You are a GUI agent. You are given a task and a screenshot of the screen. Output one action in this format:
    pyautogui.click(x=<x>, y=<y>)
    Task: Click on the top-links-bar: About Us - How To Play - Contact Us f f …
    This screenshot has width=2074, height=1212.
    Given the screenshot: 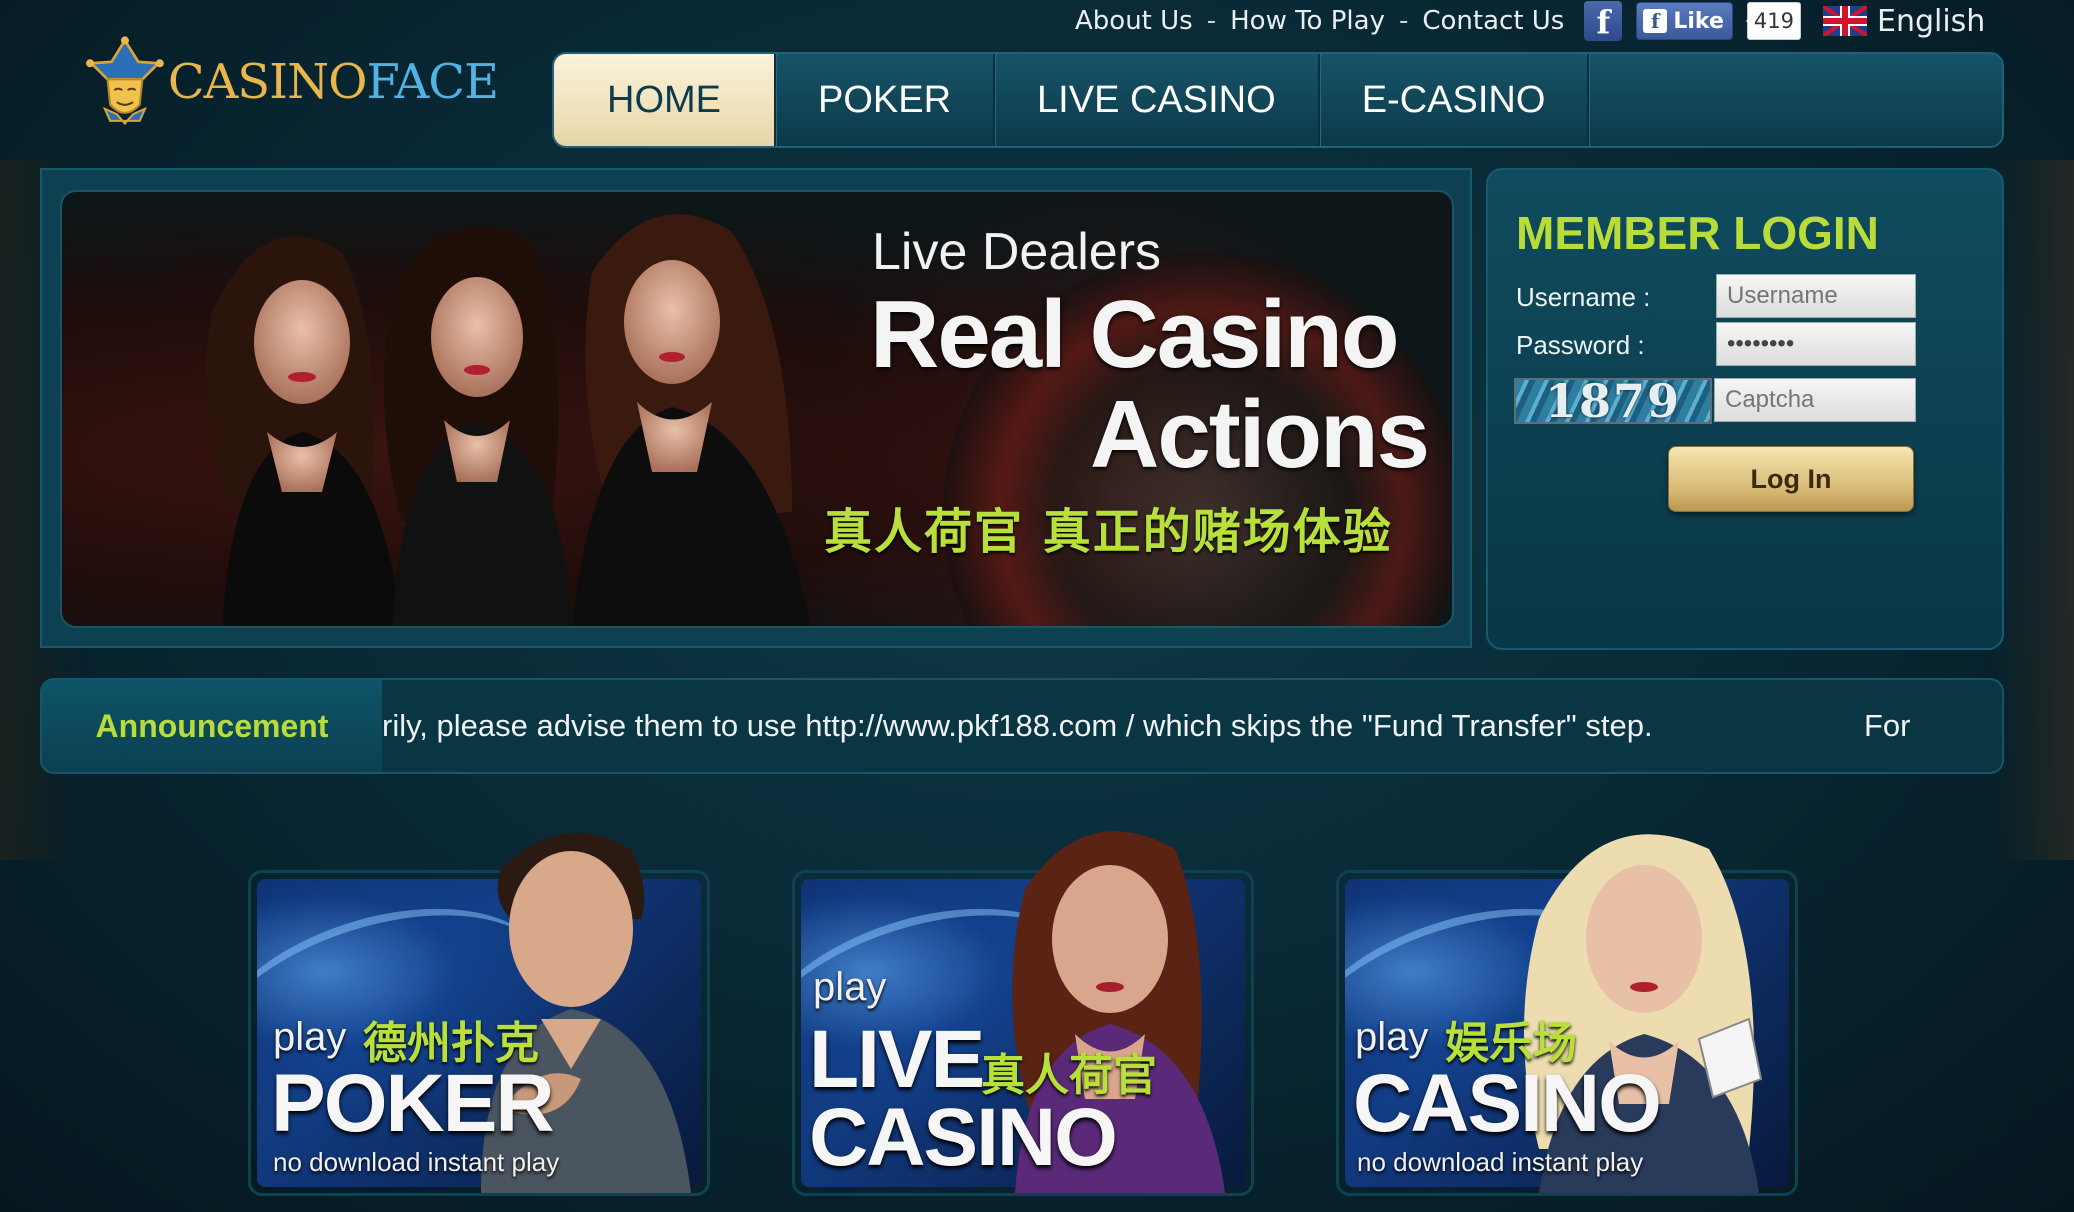 What is the action you would take?
    pyautogui.click(x=1530, y=21)
    